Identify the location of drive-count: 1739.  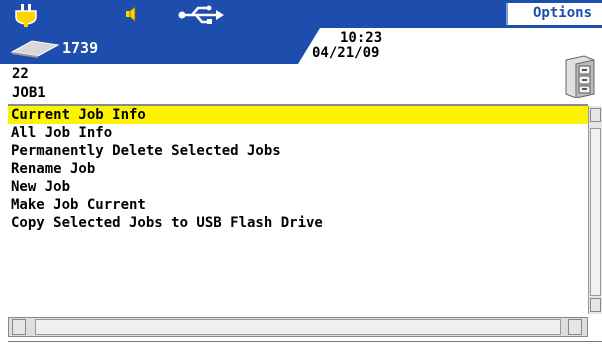
(80, 48).